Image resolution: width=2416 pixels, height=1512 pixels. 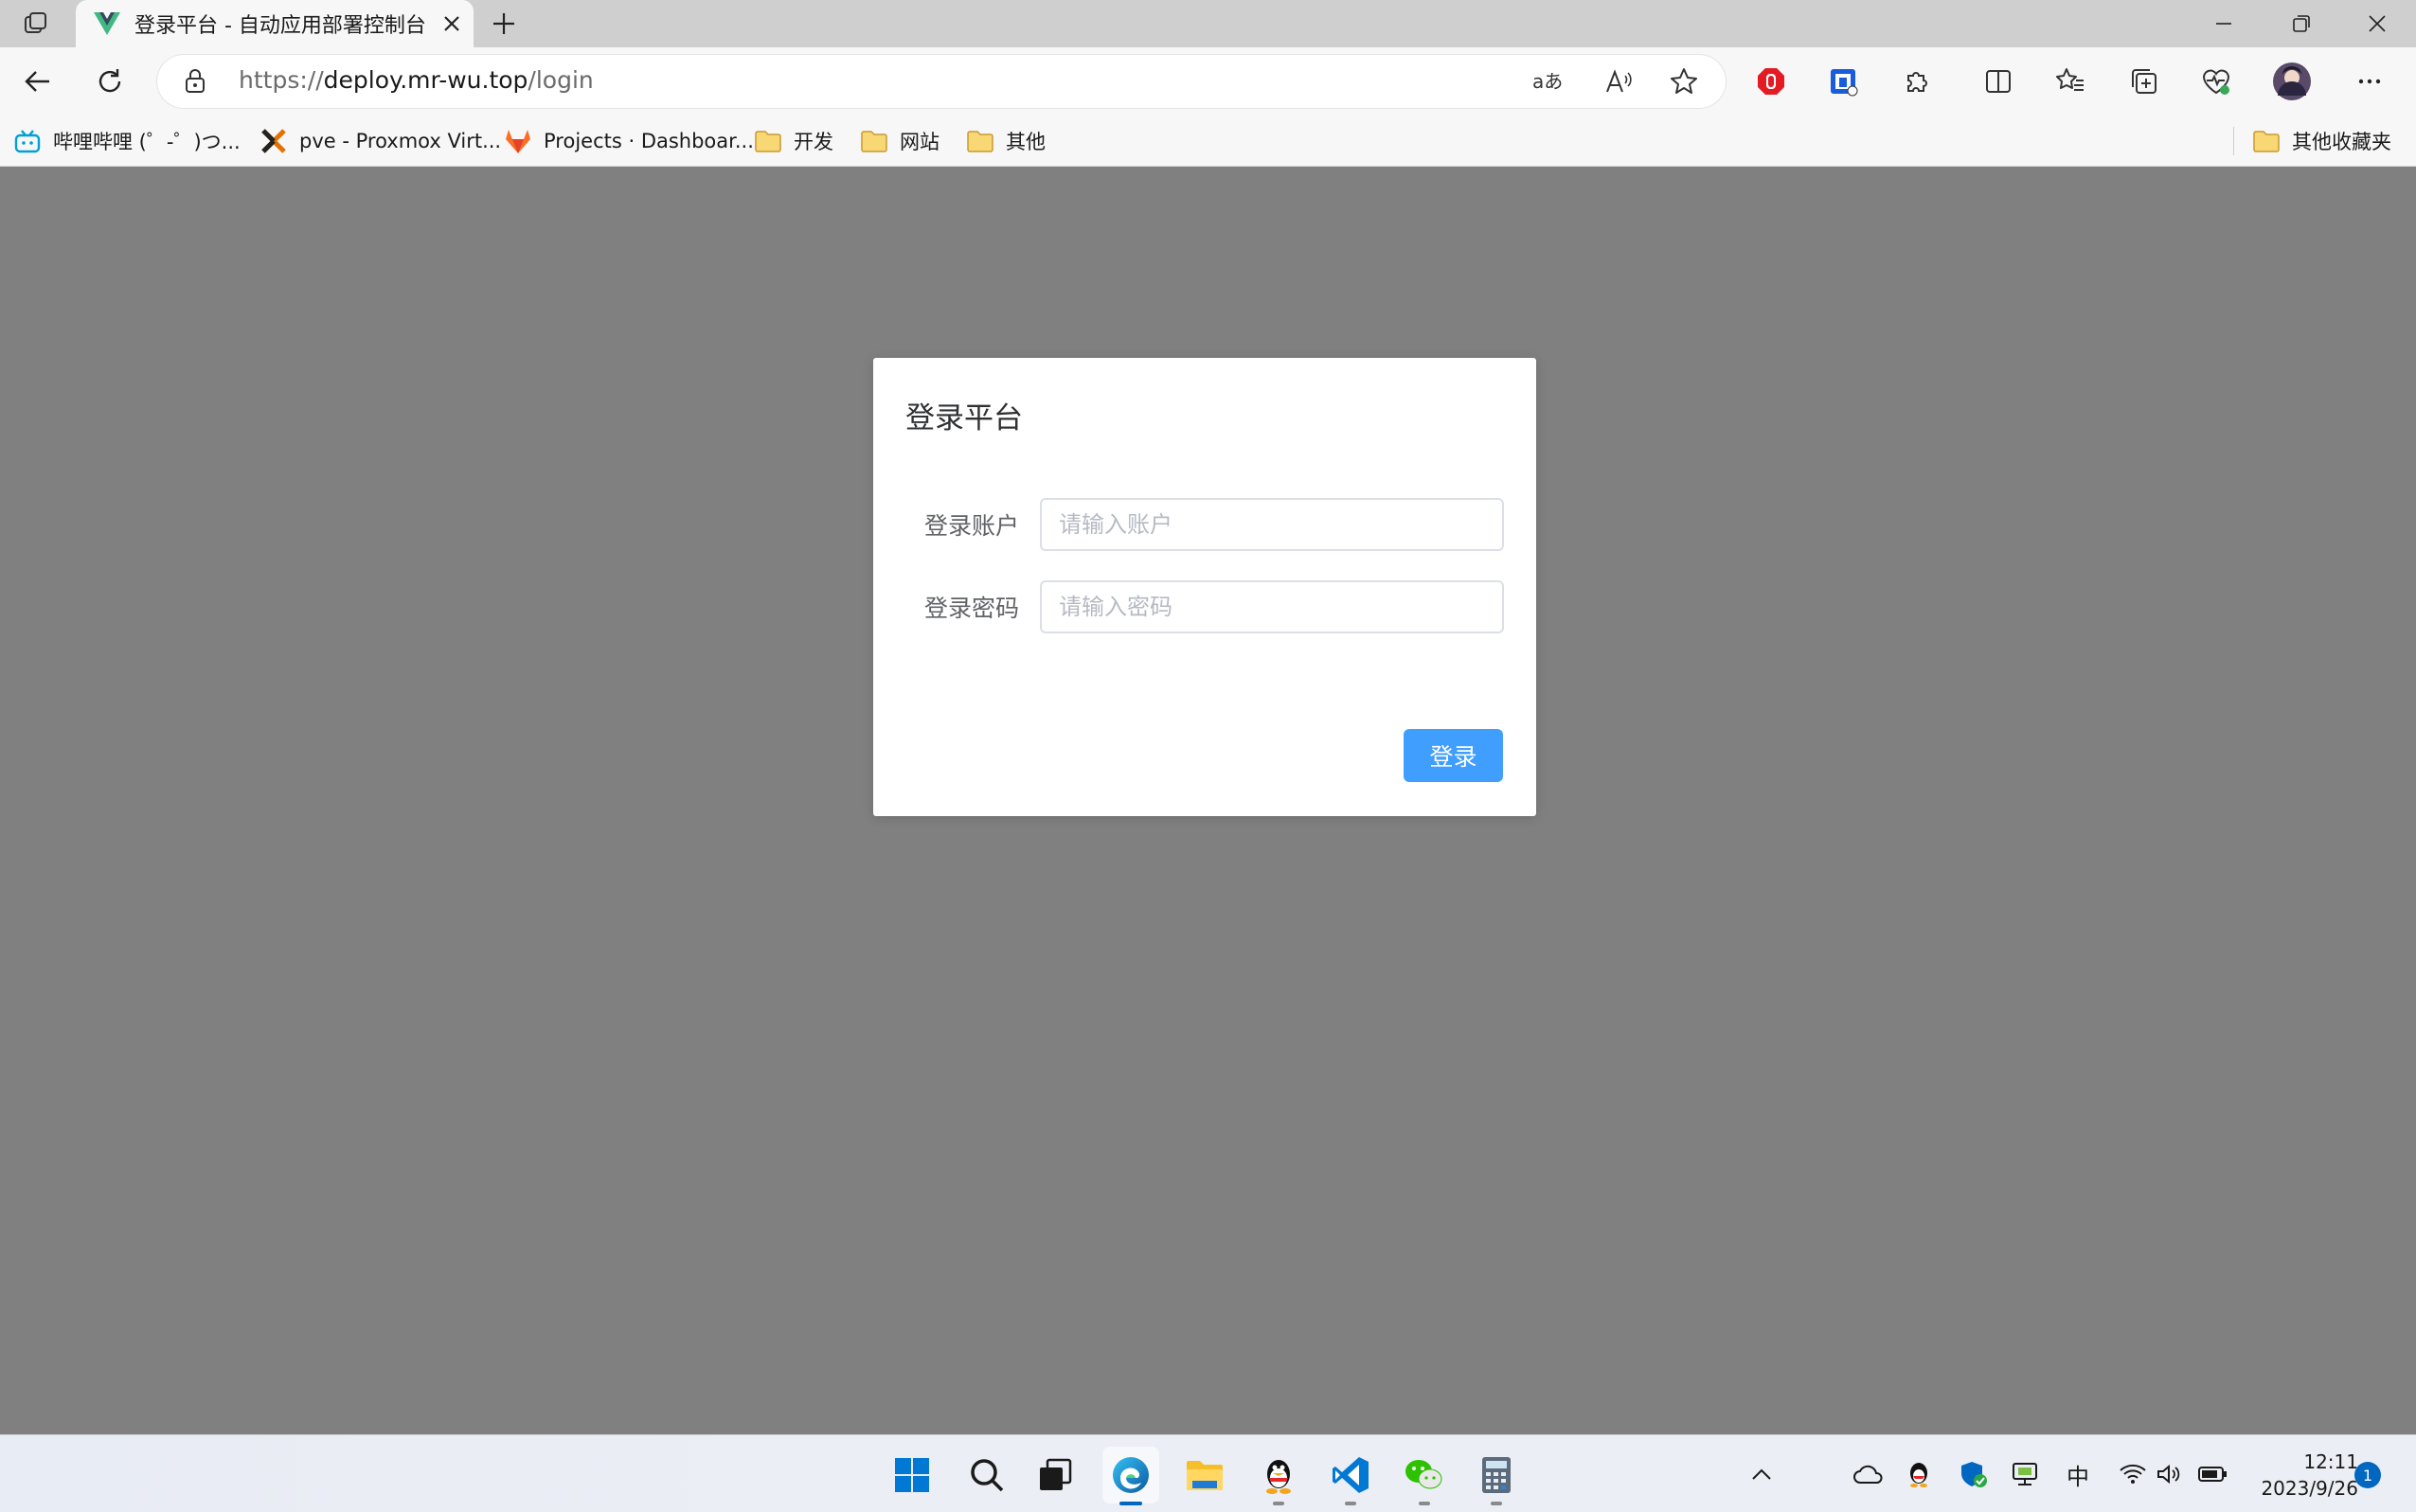 What do you see at coordinates (518, 141) in the screenshot?
I see `gitlab-icon` at bounding box center [518, 141].